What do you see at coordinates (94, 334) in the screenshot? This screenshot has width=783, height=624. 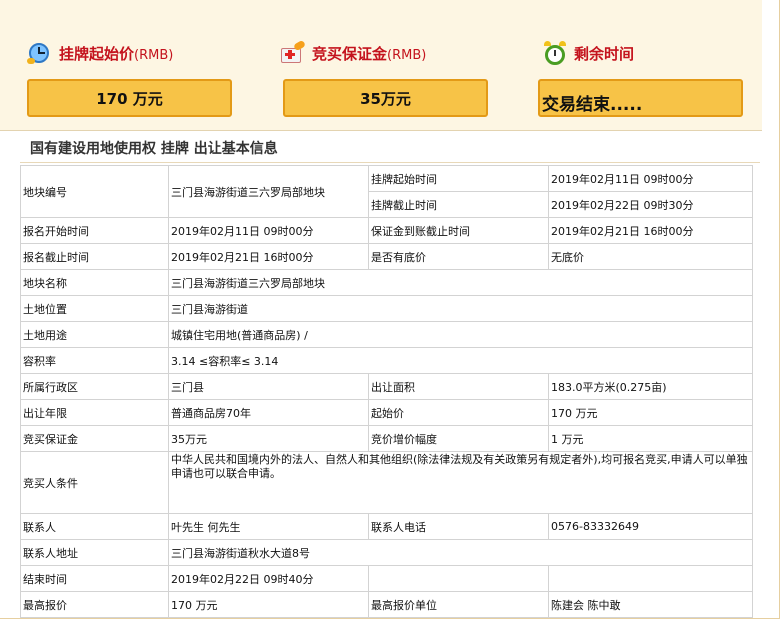 I see `field-label: 土地用途` at bounding box center [94, 334].